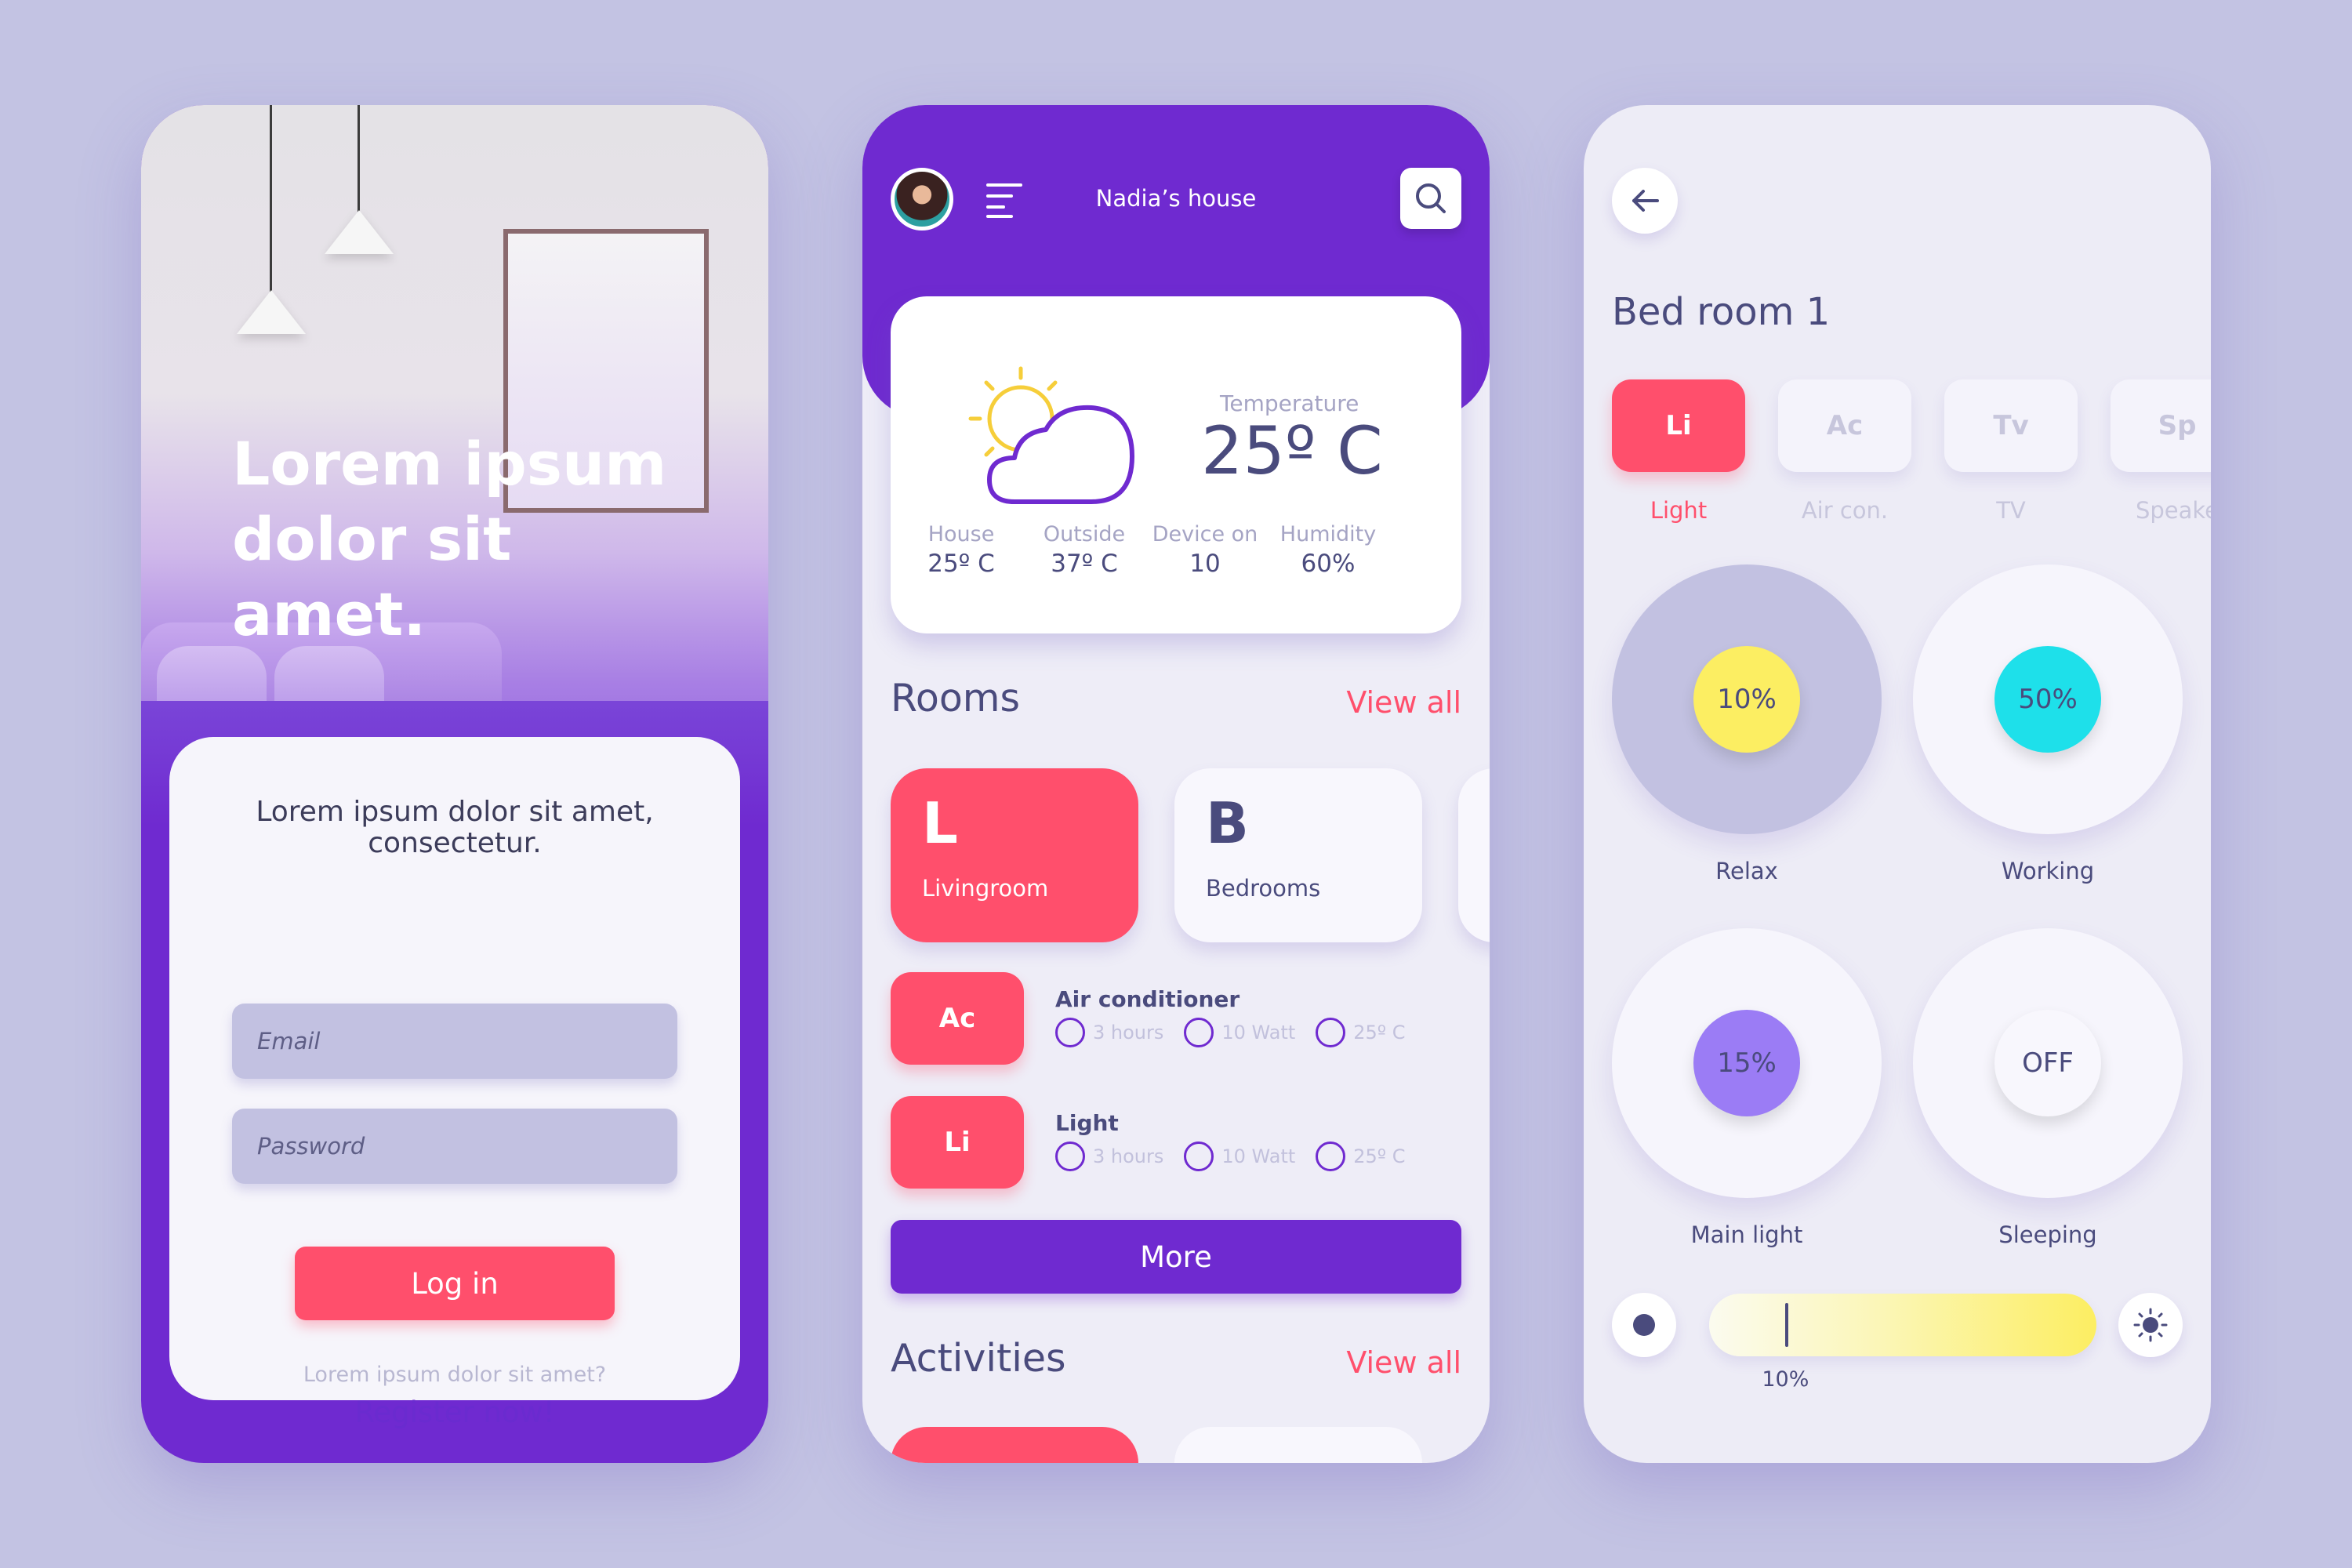 The width and height of the screenshot is (2352, 1568). What do you see at coordinates (2161, 425) in the screenshot?
I see `tab-speaker: Sp` at bounding box center [2161, 425].